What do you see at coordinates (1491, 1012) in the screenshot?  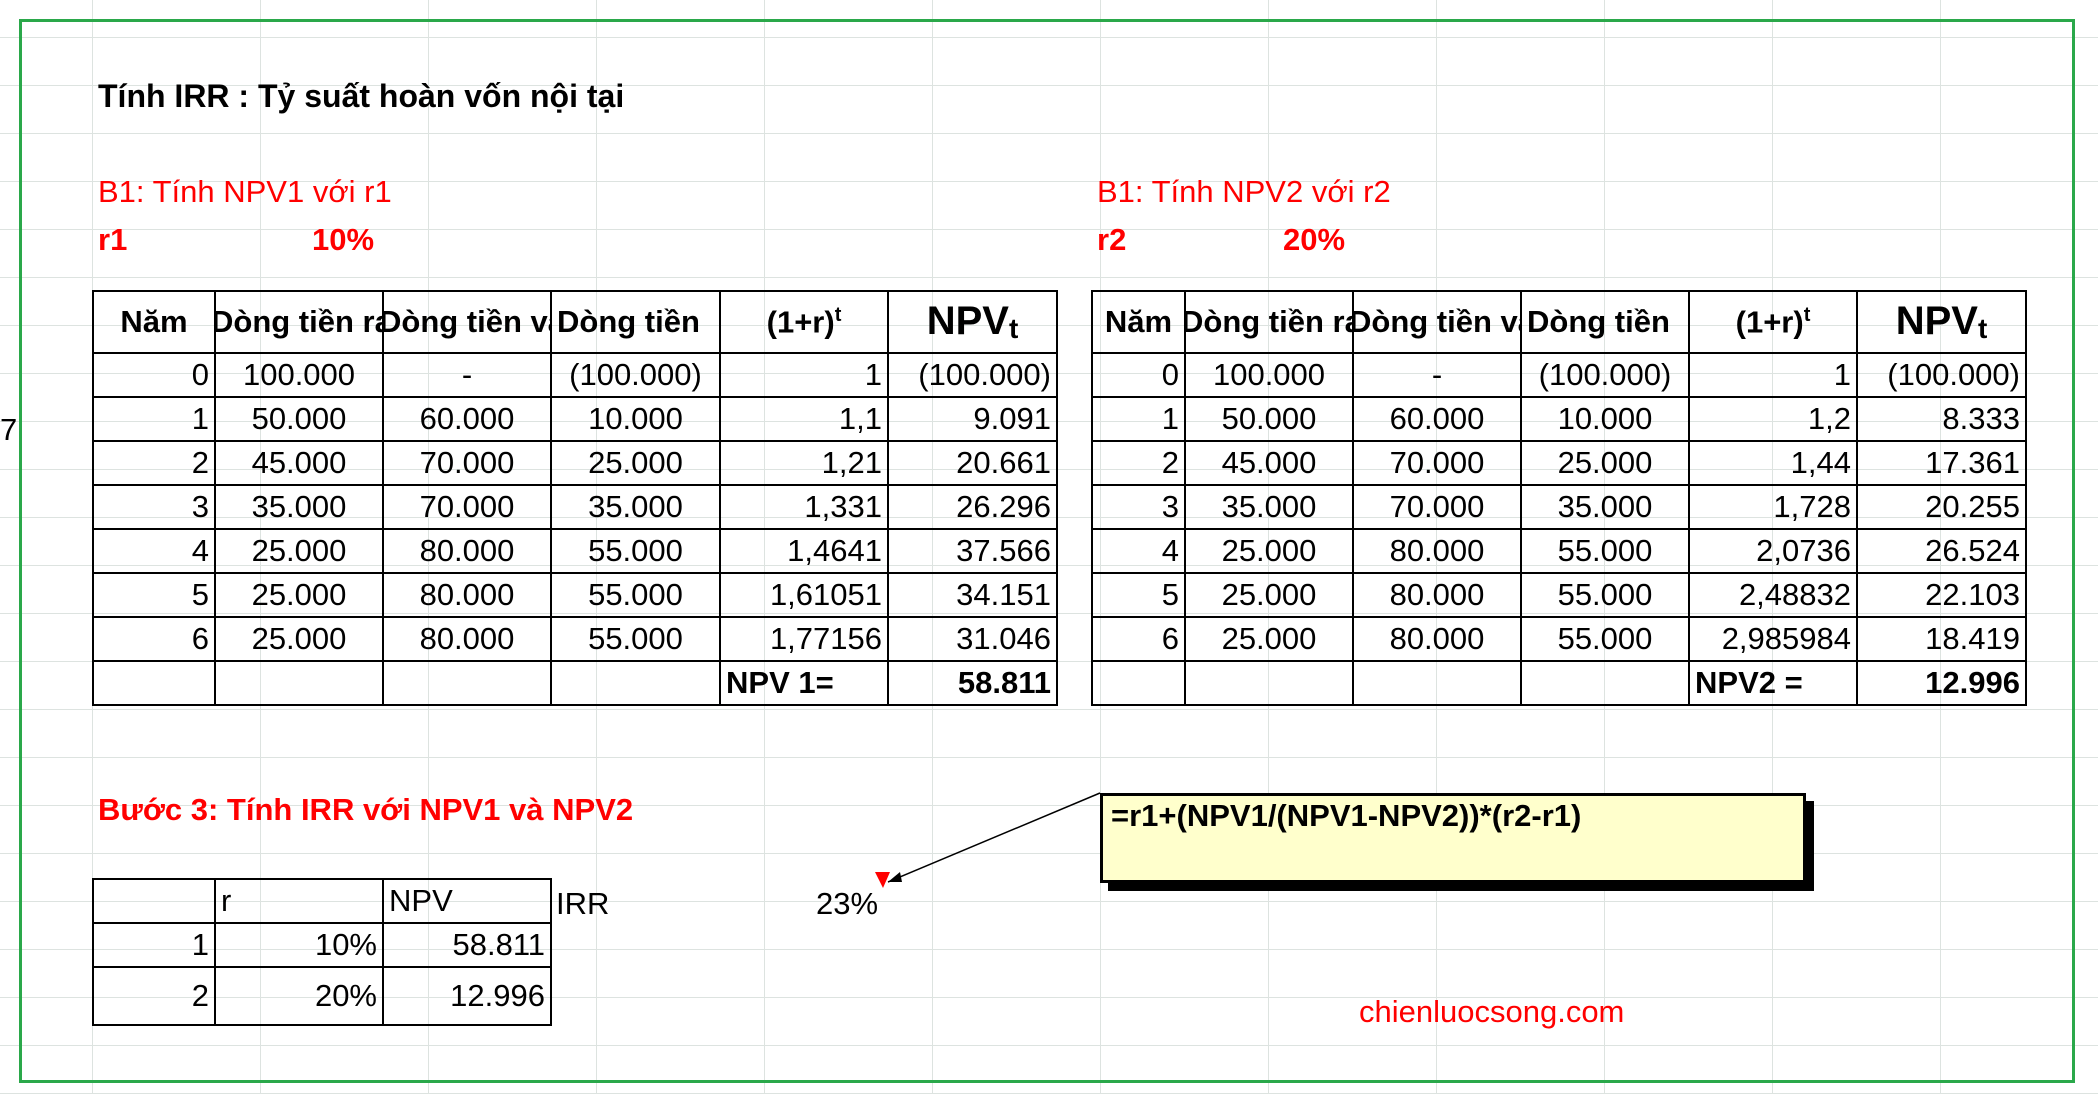 I see `watermark: chienluocsong.com` at bounding box center [1491, 1012].